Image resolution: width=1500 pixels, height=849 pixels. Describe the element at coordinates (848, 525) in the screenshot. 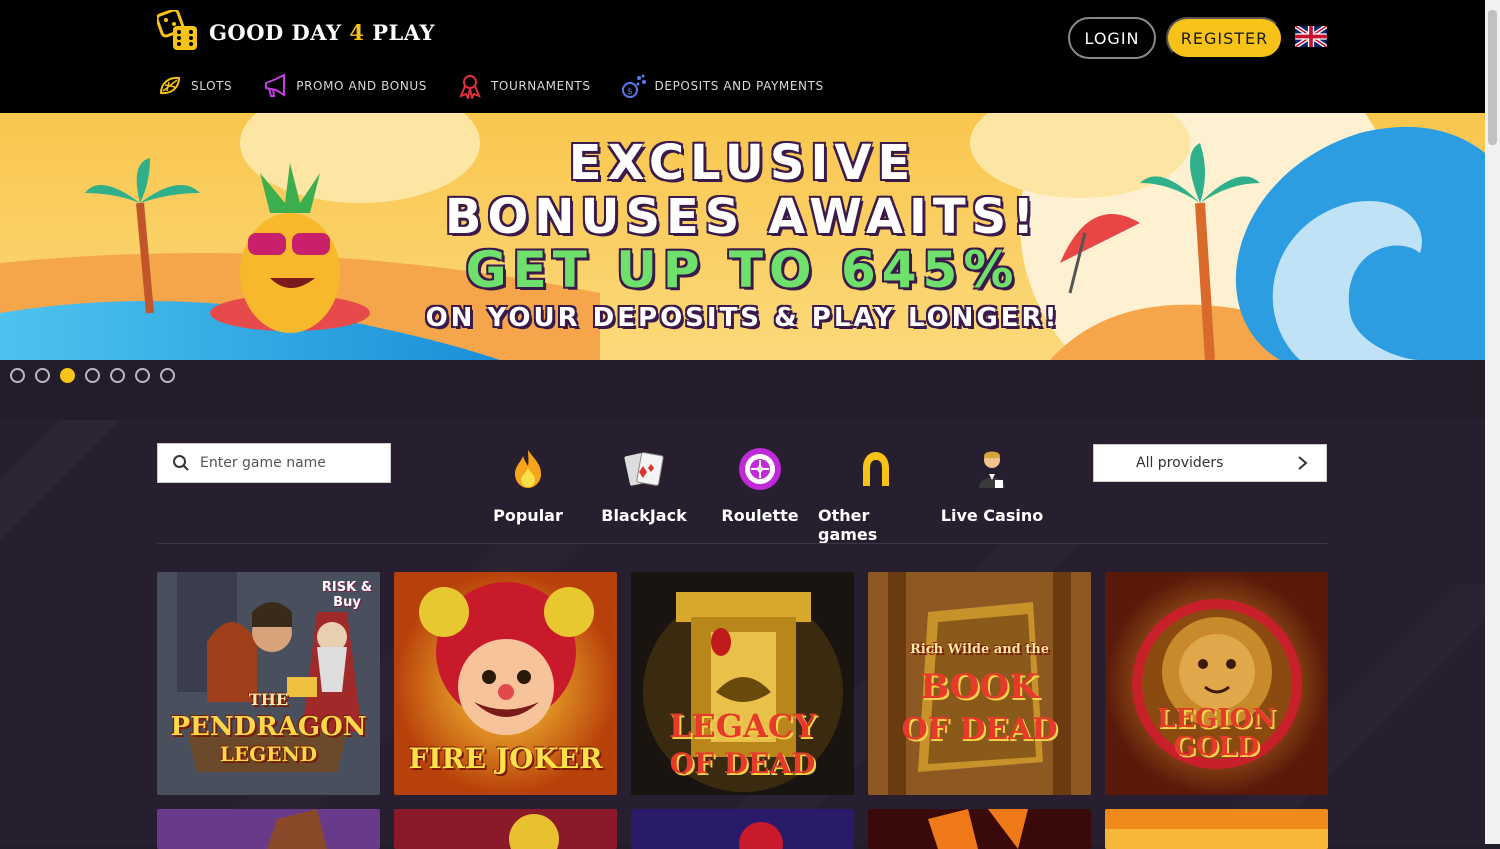

I see `category-label: Other games` at that location.